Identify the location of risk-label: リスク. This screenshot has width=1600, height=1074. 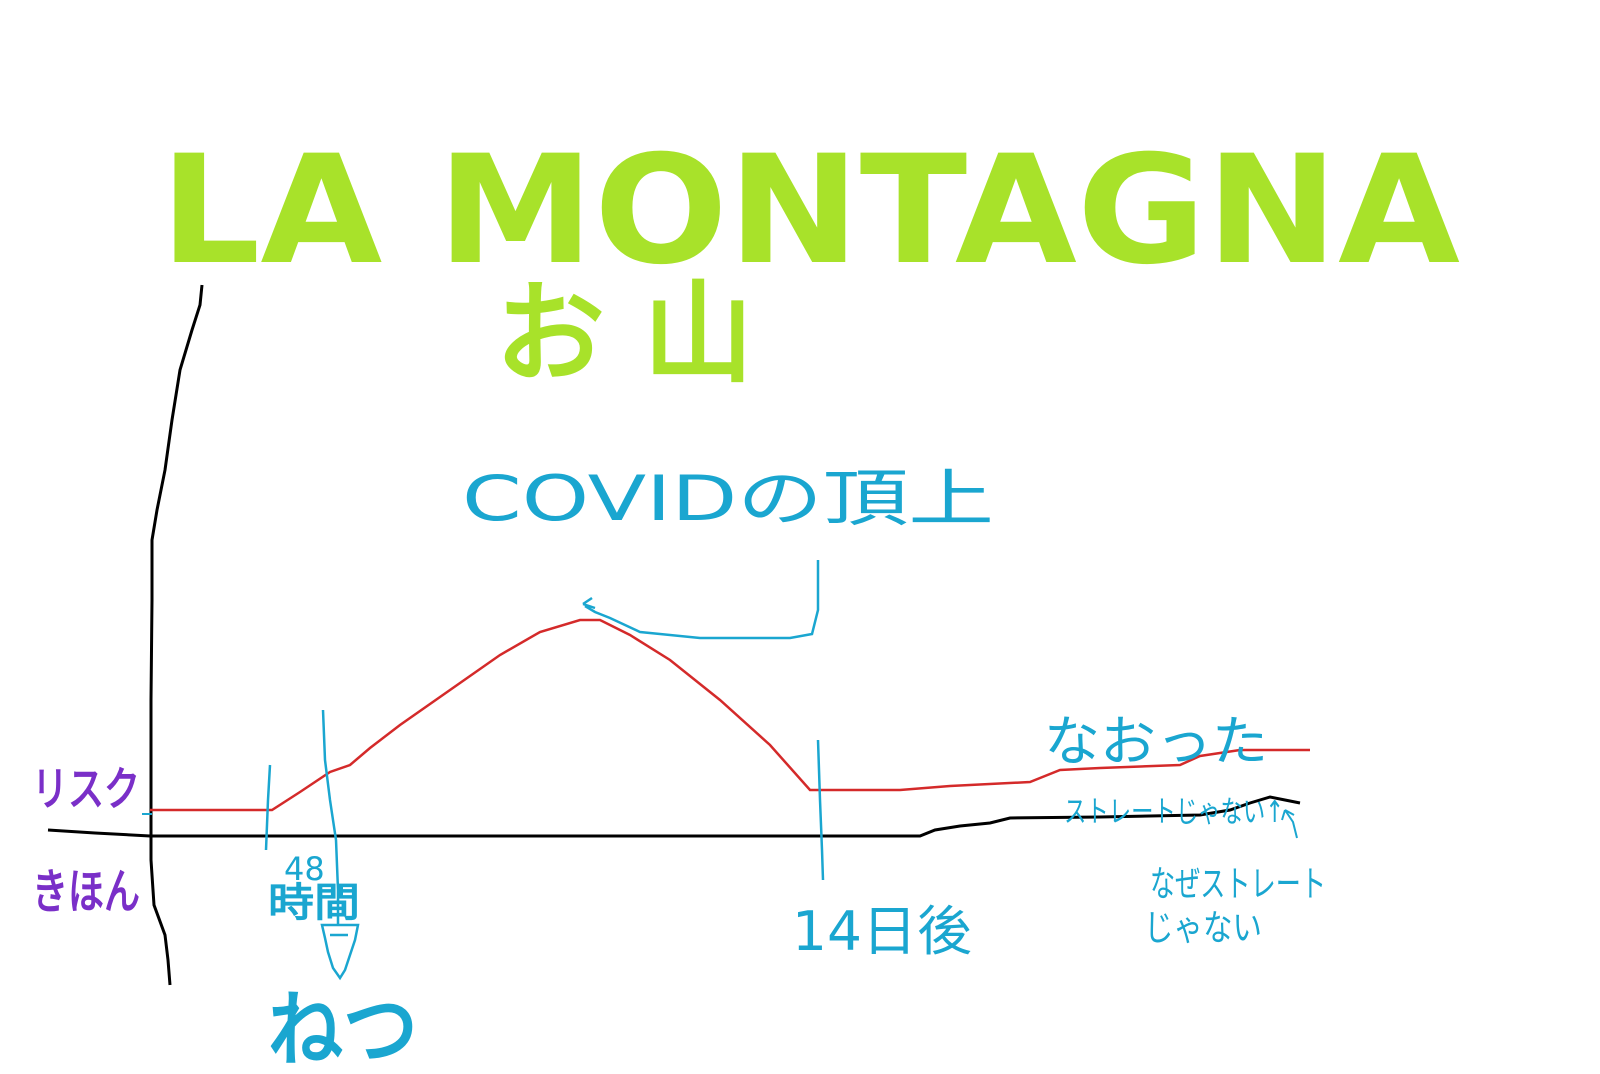
(86, 789).